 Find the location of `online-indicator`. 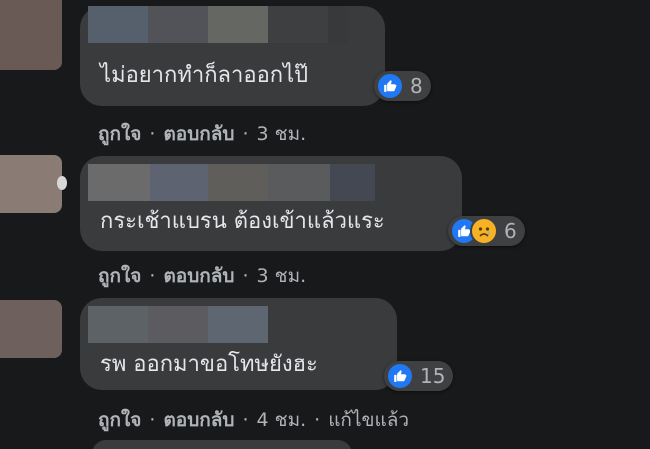

online-indicator is located at coordinates (62, 183).